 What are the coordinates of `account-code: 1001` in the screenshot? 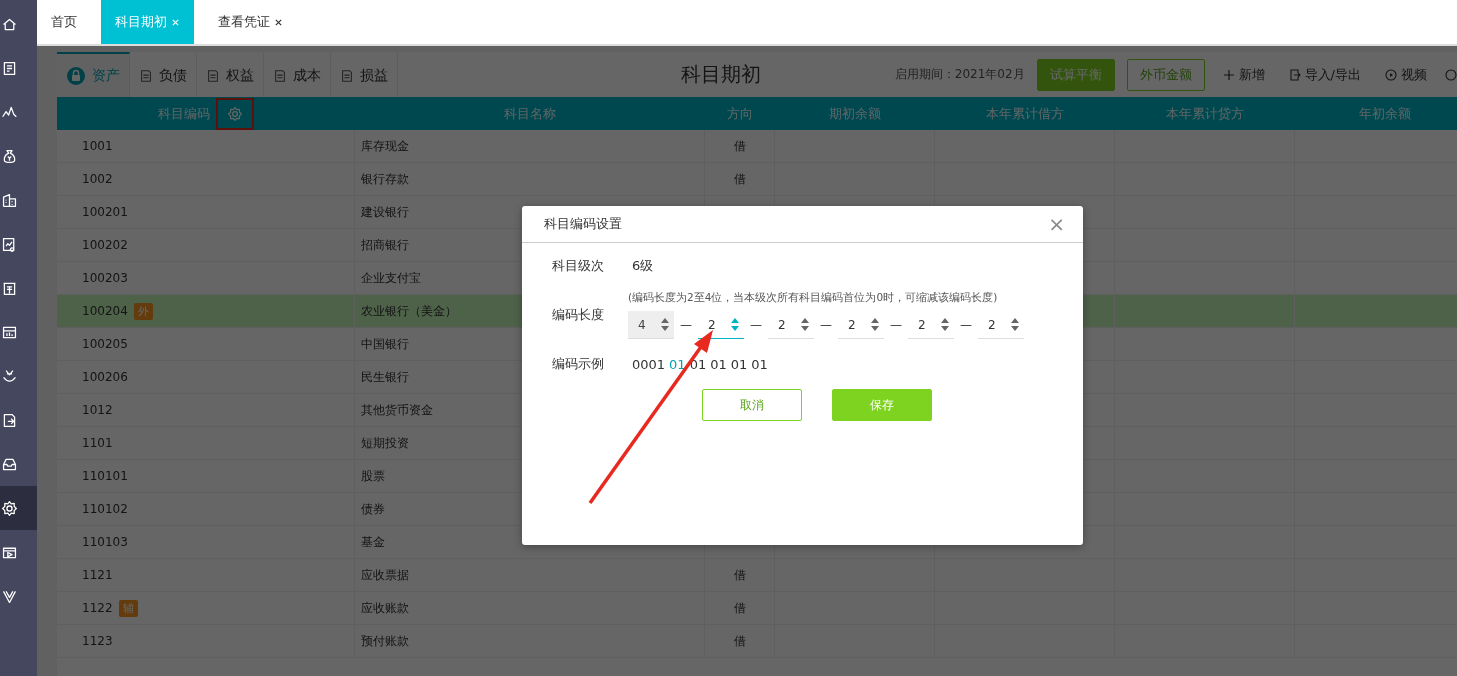 It's located at (97, 146).